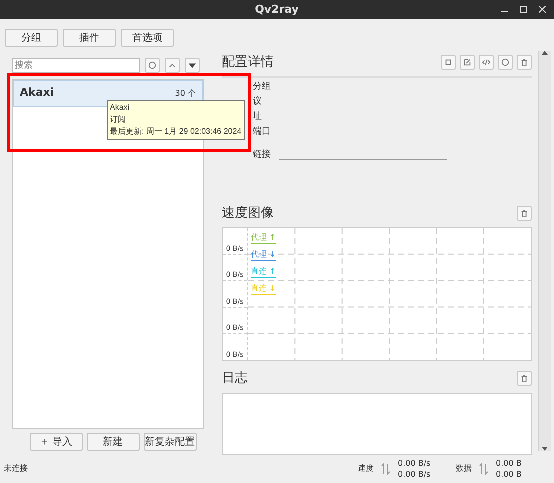  Describe the element at coordinates (263, 272) in the screenshot. I see `legend-entry: 直连 ↑` at that location.